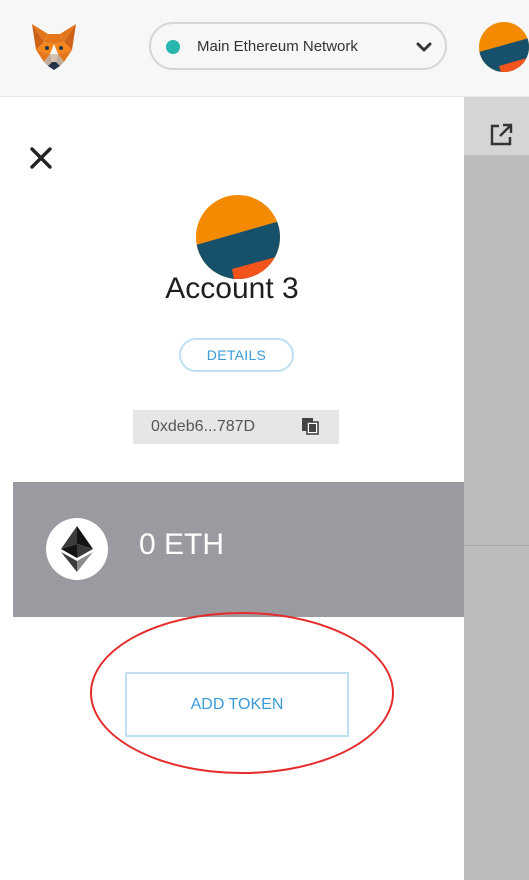 Image resolution: width=529 pixels, height=880 pixels. I want to click on main-content-panel, so click(496, 488).